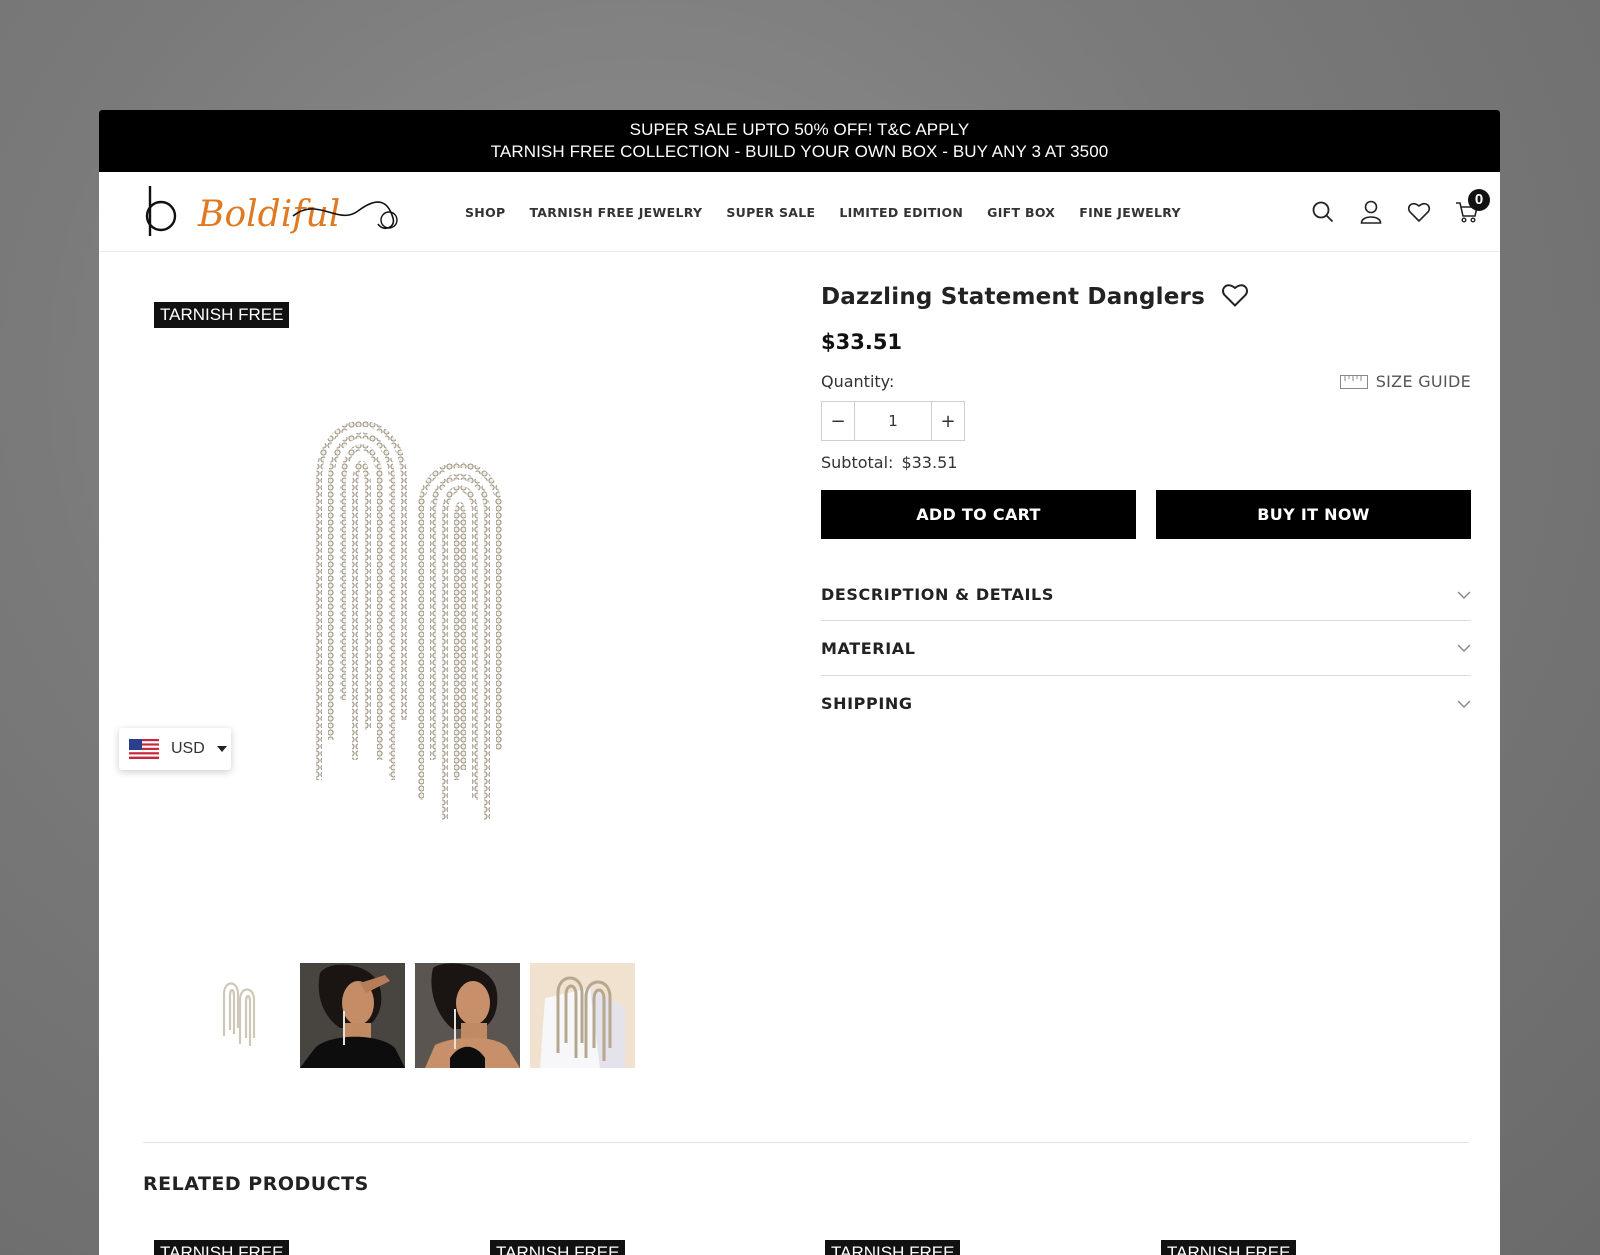 The height and width of the screenshot is (1255, 1600). What do you see at coordinates (978, 514) in the screenshot?
I see `add-to-cart-button: ADD TO CART` at bounding box center [978, 514].